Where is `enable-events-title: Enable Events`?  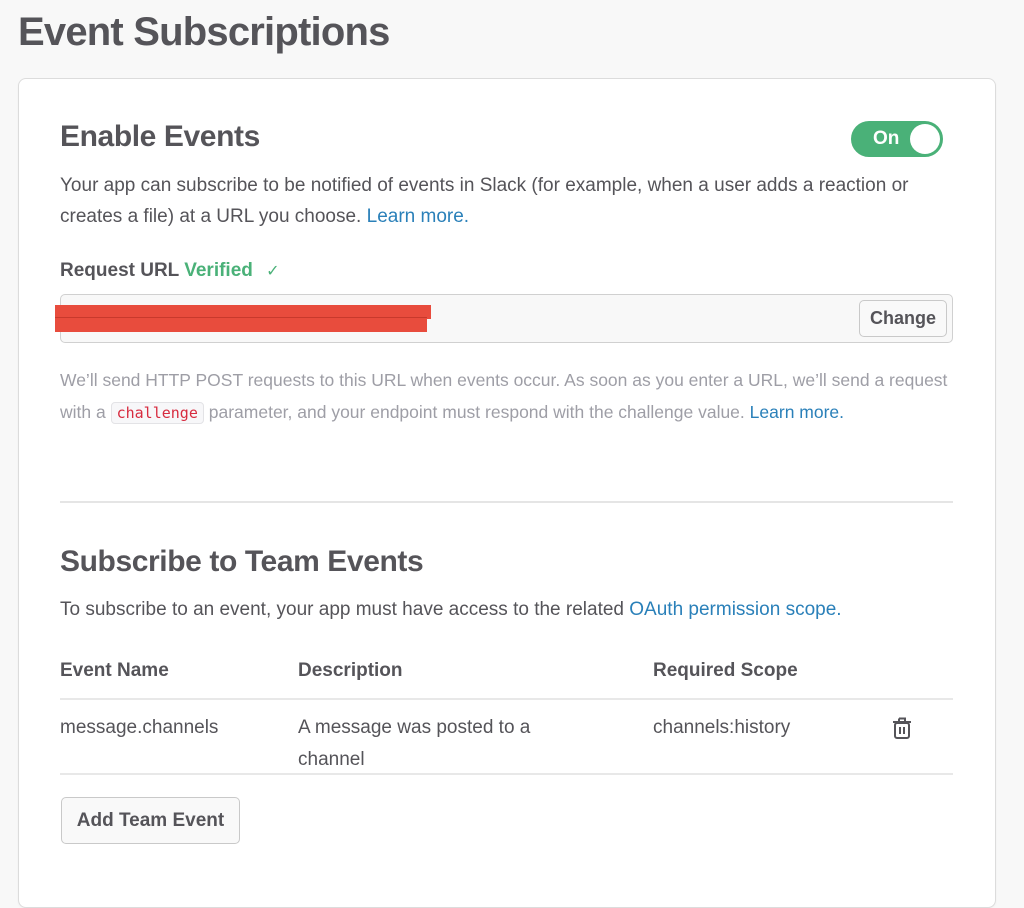 enable-events-title: Enable Events is located at coordinates (160, 136).